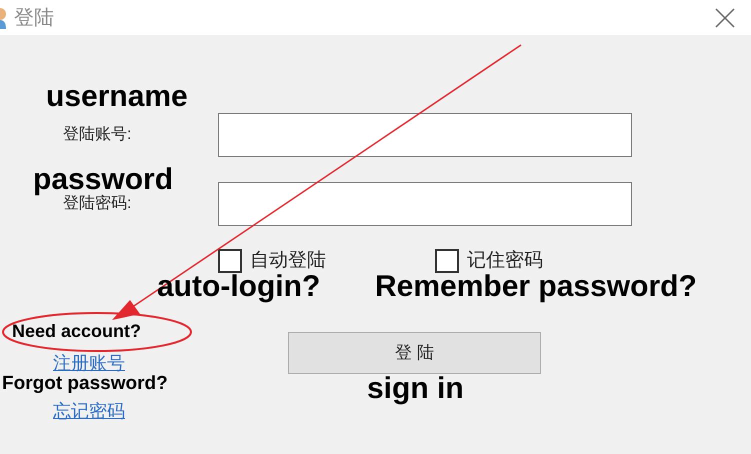  Describe the element at coordinates (89, 363) in the screenshot. I see `link: 注册账号` at that location.